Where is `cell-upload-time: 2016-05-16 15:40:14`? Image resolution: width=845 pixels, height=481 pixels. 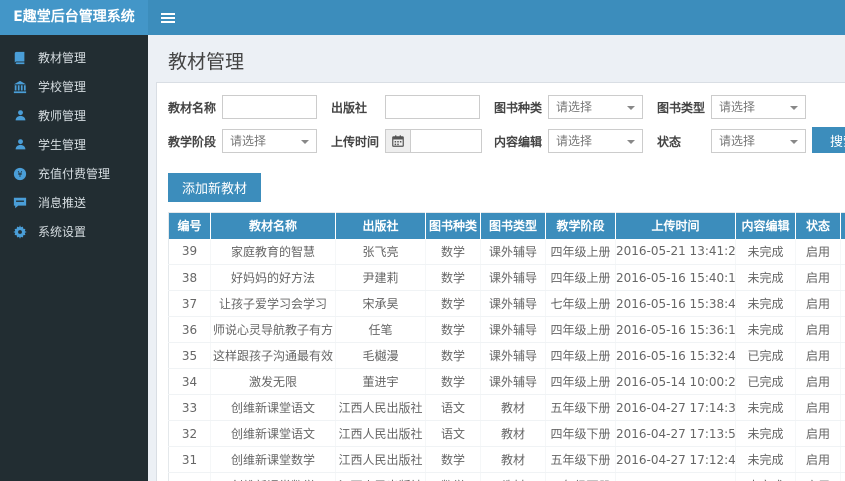 cell-upload-time: 2016-05-16 15:40:14 is located at coordinates (675, 277).